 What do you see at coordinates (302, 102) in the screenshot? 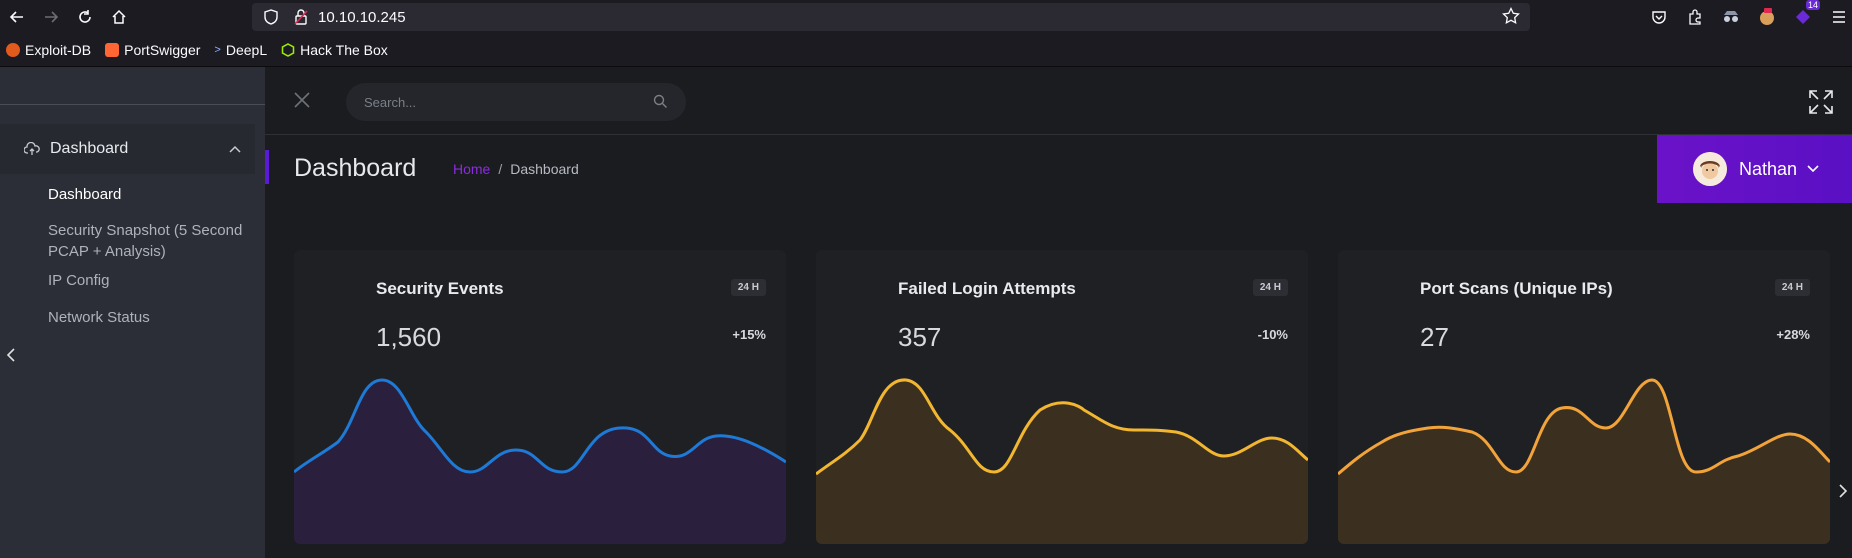
I see `close-icon` at bounding box center [302, 102].